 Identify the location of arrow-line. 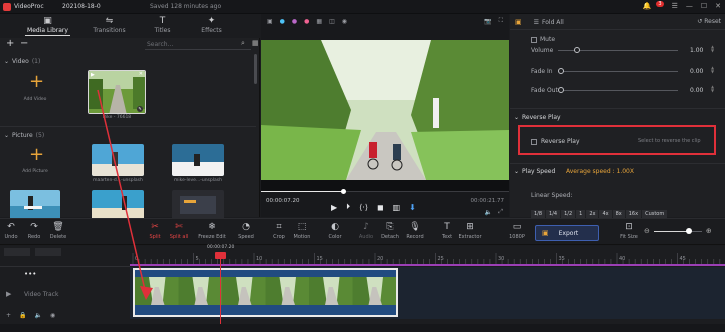
(122, 192).